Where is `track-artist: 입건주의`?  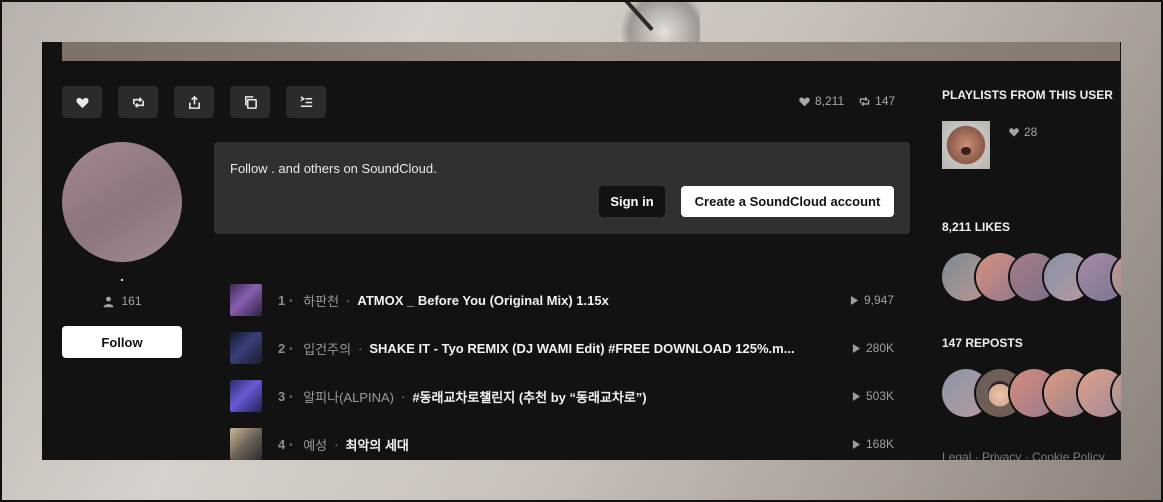 track-artist: 입건주의 is located at coordinates (327, 348).